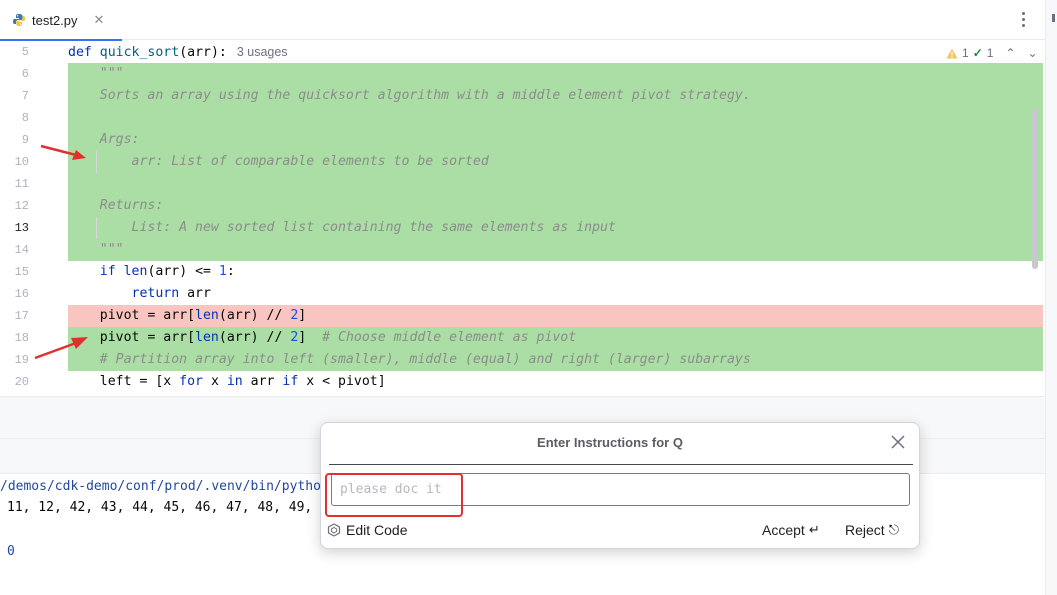  I want to click on code-line-6: """, so click(555, 74).